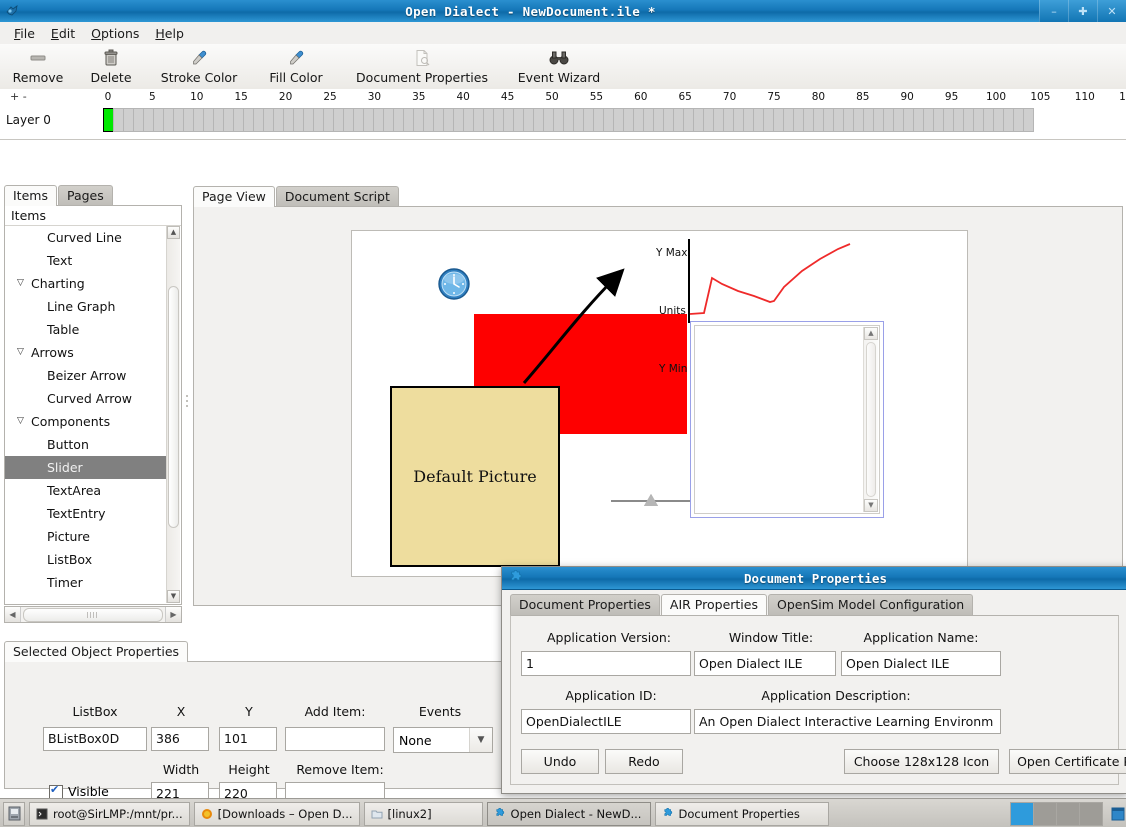 The image size is (1126, 827). I want to click on toolbar-remove-button: Remove, so click(38, 64).